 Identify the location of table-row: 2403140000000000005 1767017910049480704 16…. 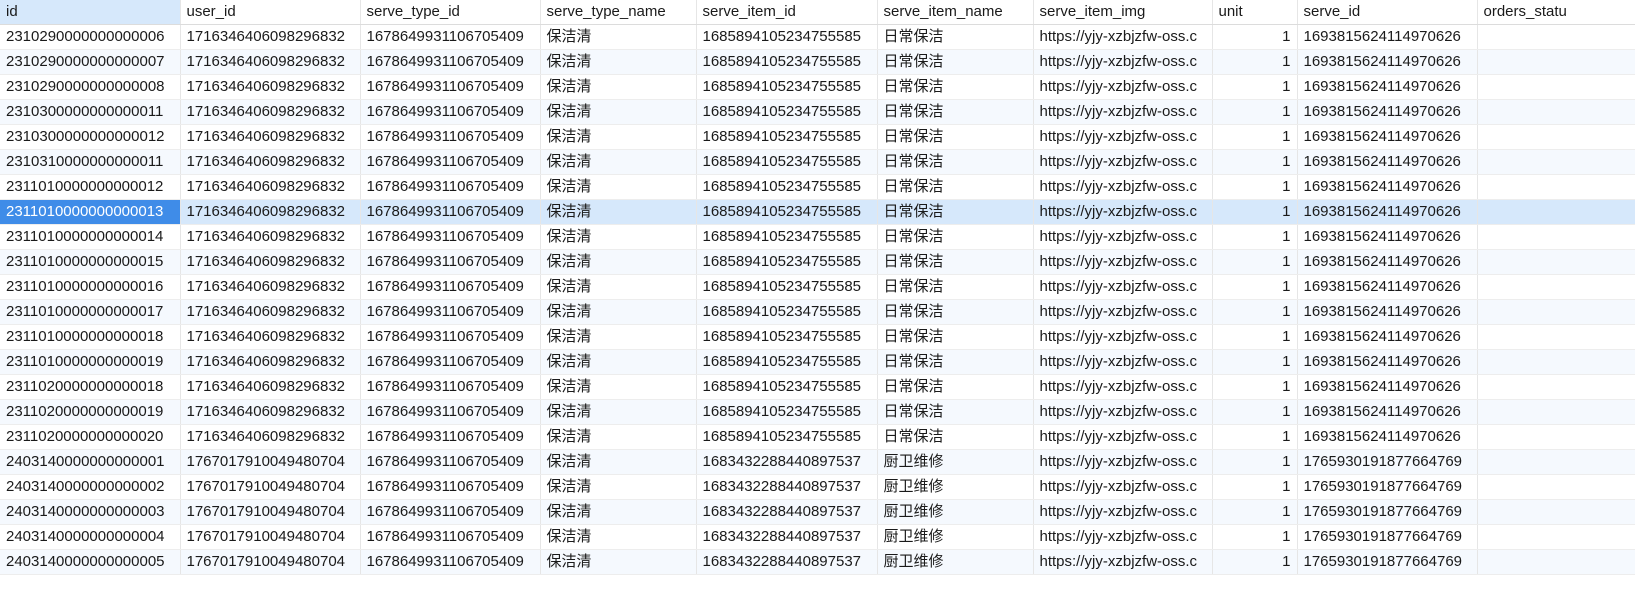
(817, 562).